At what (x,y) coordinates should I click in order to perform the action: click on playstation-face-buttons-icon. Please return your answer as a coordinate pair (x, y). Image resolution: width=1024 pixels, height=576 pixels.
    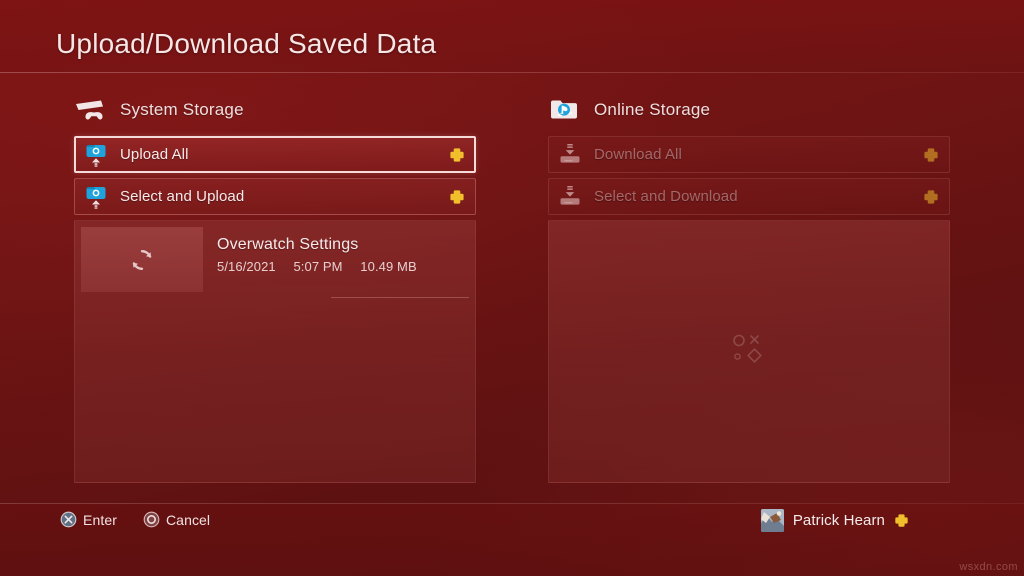
    Looking at the image, I should click on (749, 351).